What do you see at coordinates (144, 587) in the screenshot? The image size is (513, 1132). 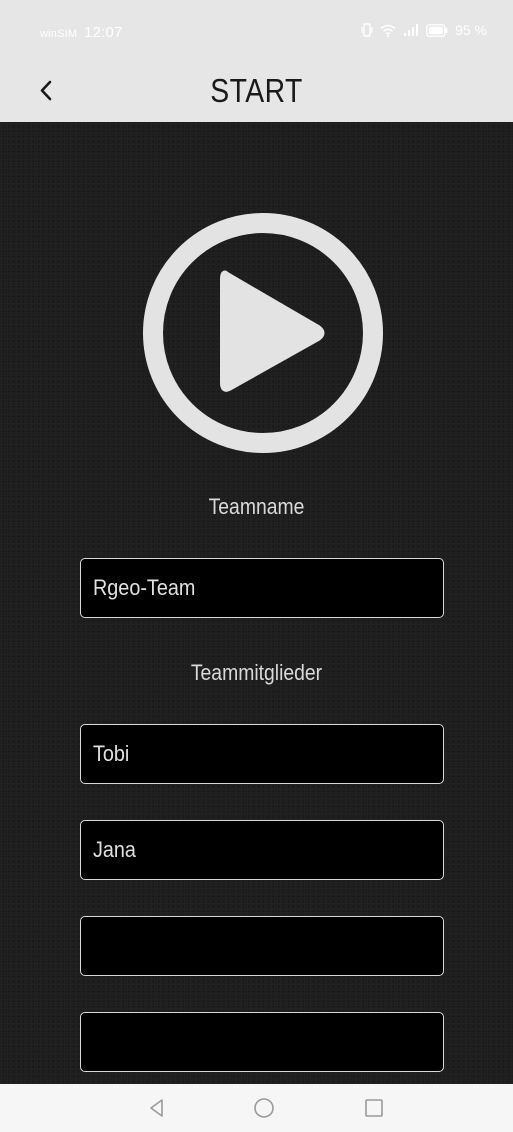 I see `teamname-value: Rgeo-Team` at bounding box center [144, 587].